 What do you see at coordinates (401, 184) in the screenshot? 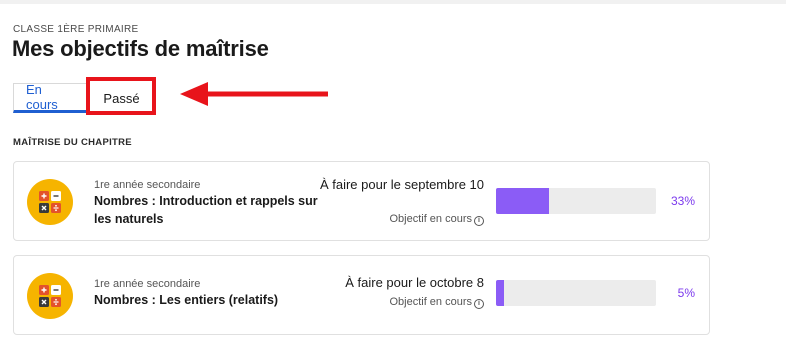
I see `due-date: À faire pour le septembre 10` at bounding box center [401, 184].